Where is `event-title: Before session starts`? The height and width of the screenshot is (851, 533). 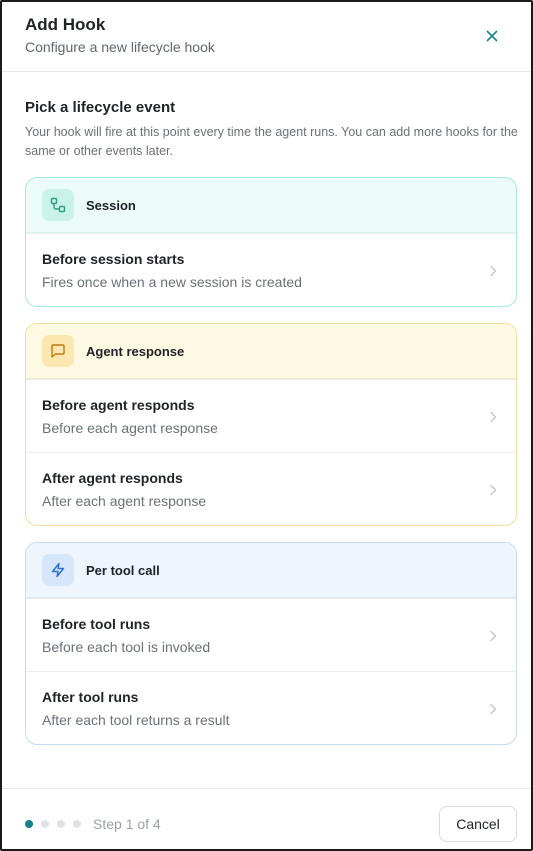 event-title: Before session starts is located at coordinates (113, 259).